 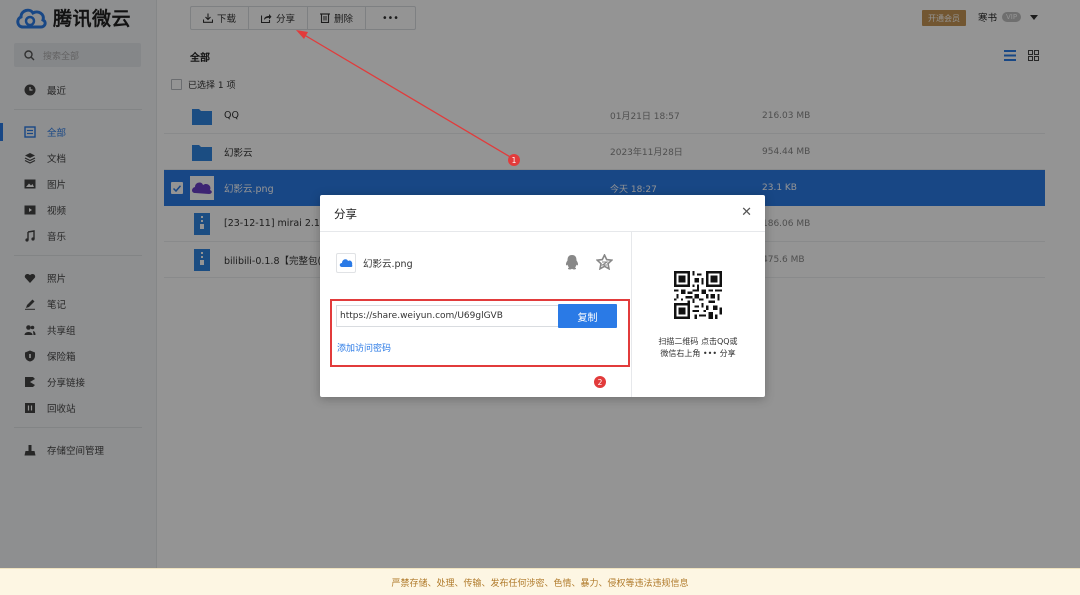 I want to click on dialog-title: 分享, so click(x=345, y=214).